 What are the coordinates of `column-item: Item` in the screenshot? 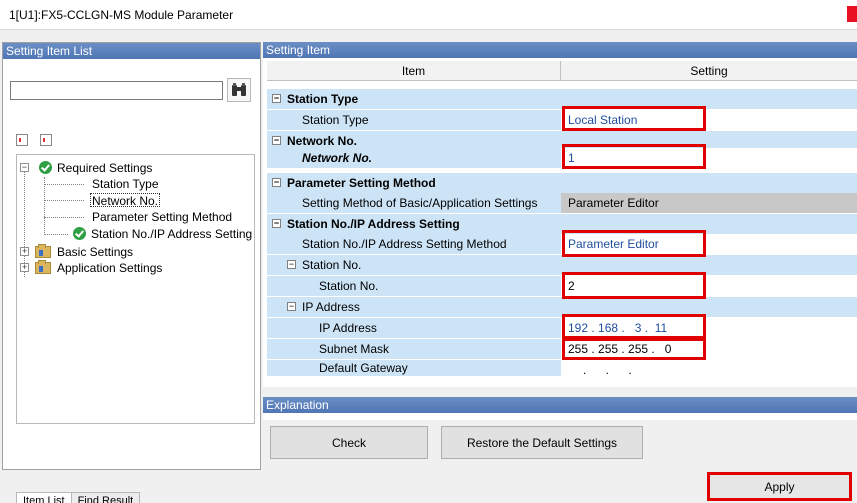 It's located at (414, 70).